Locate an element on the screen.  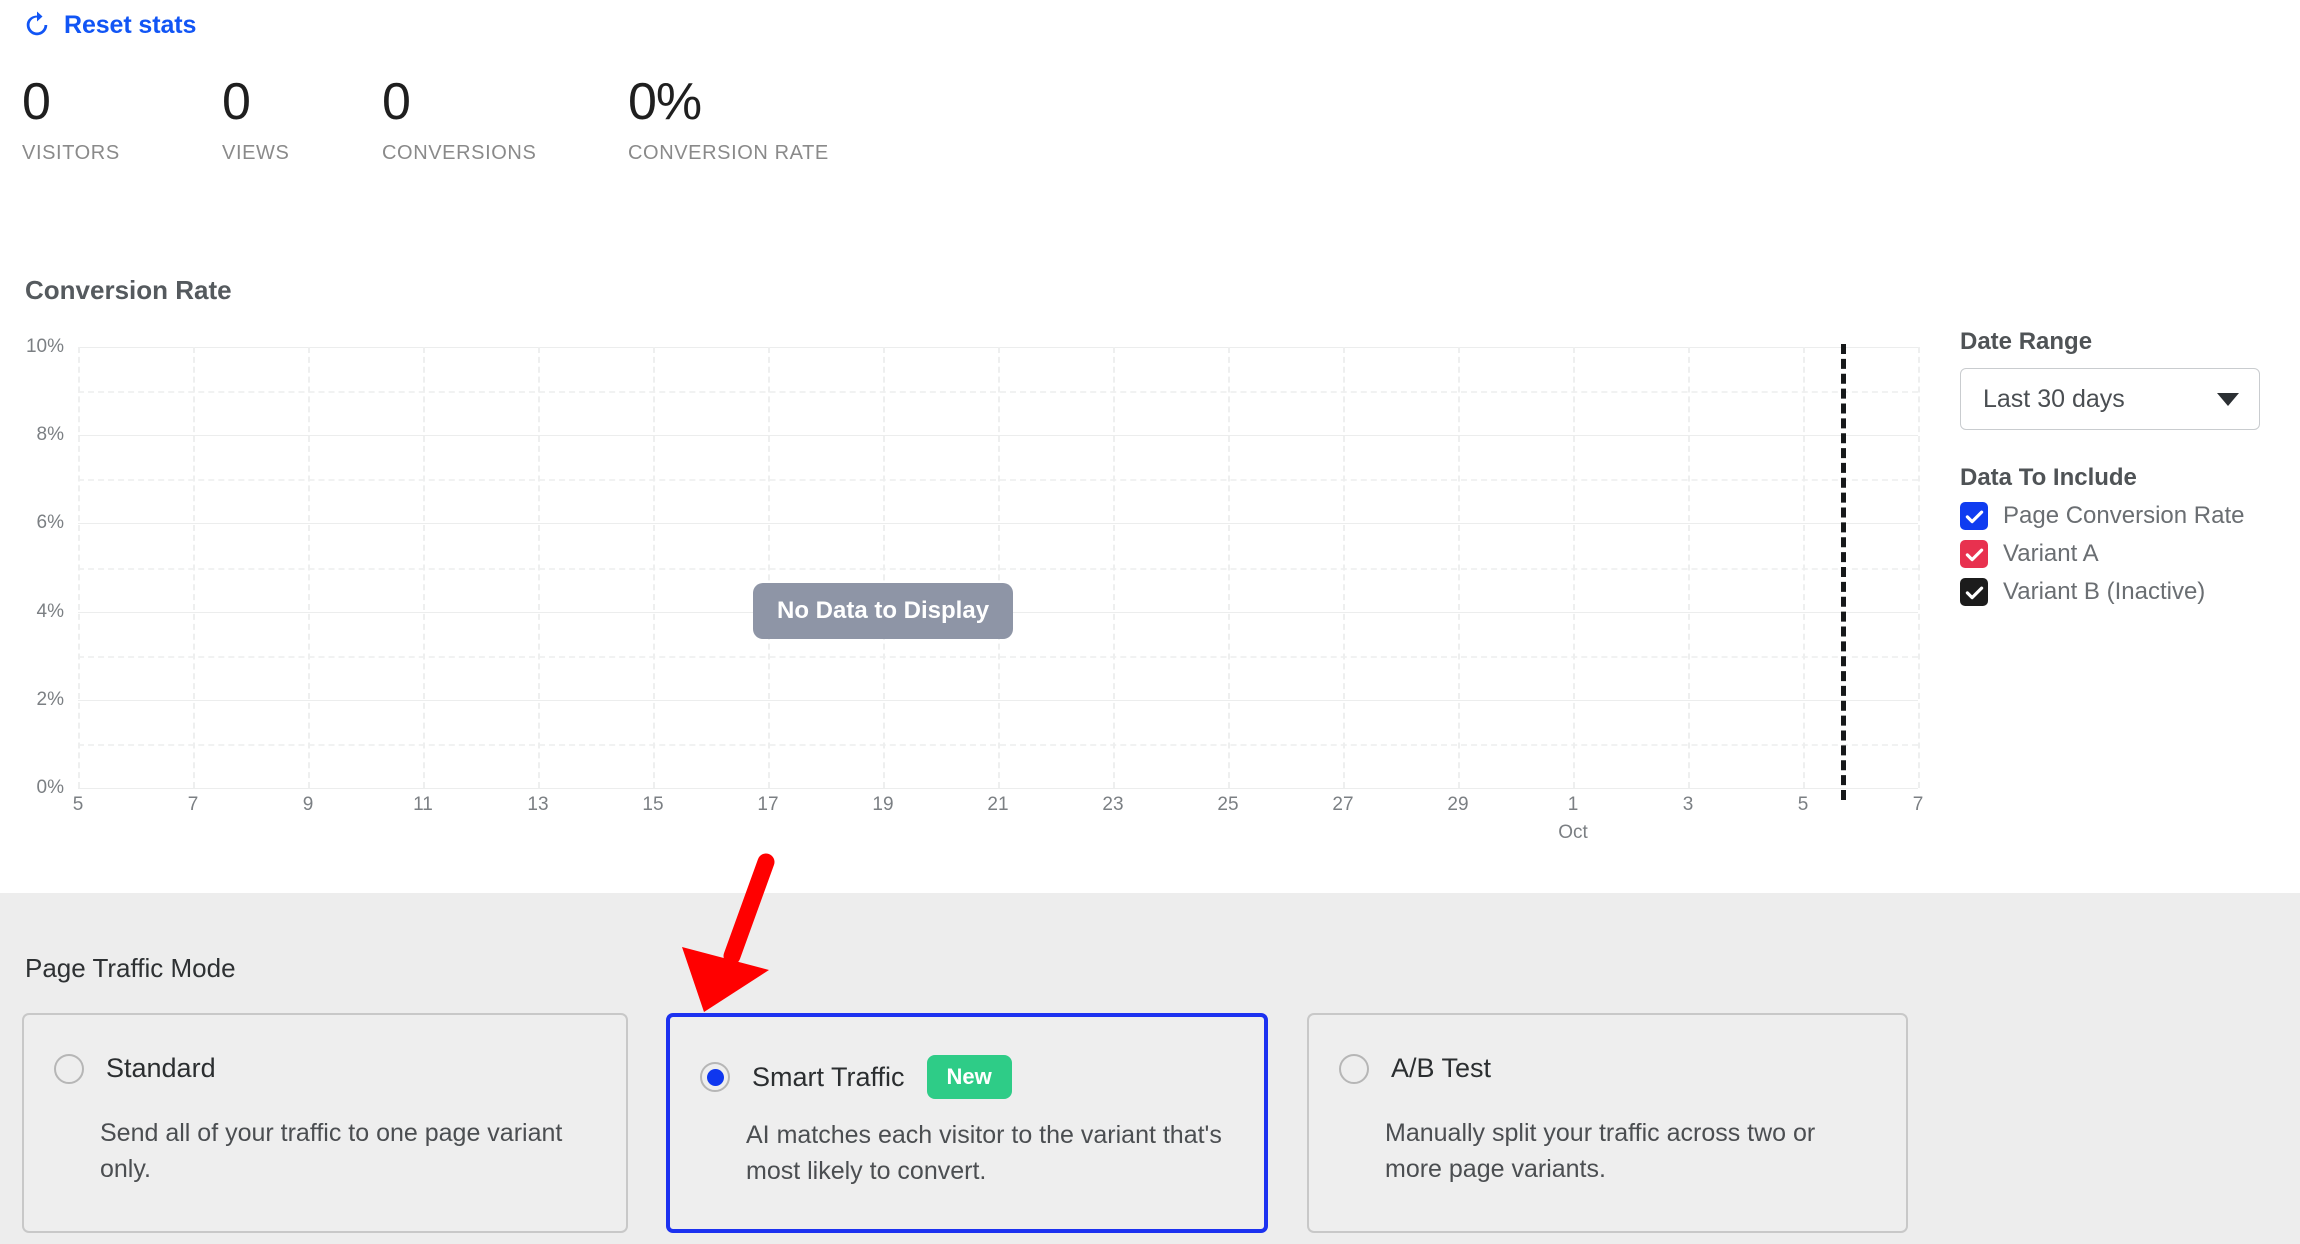
x-axis-tick-label: 27 is located at coordinates (1343, 804).